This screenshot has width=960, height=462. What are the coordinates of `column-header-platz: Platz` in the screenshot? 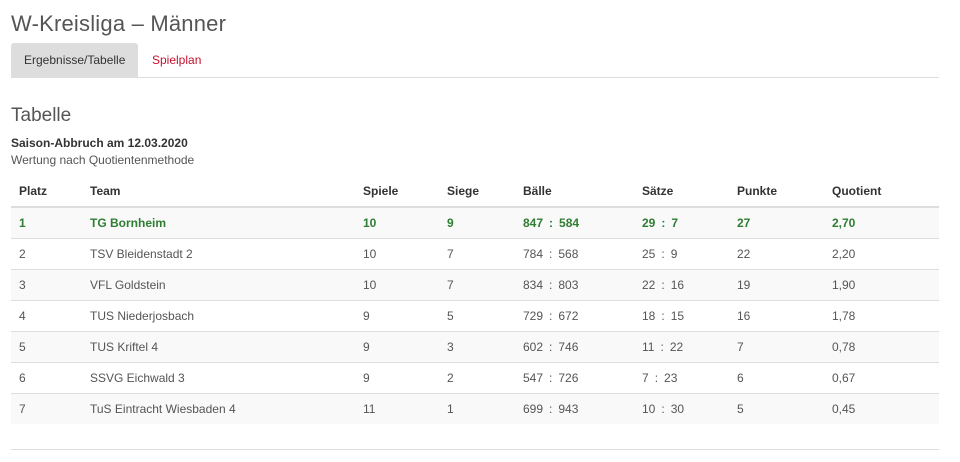 It's located at (46, 192).